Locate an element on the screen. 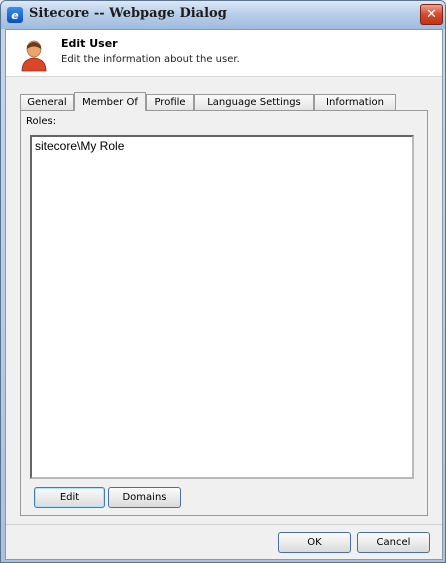 The image size is (446, 563). roles-label: Roles: is located at coordinates (41, 121).